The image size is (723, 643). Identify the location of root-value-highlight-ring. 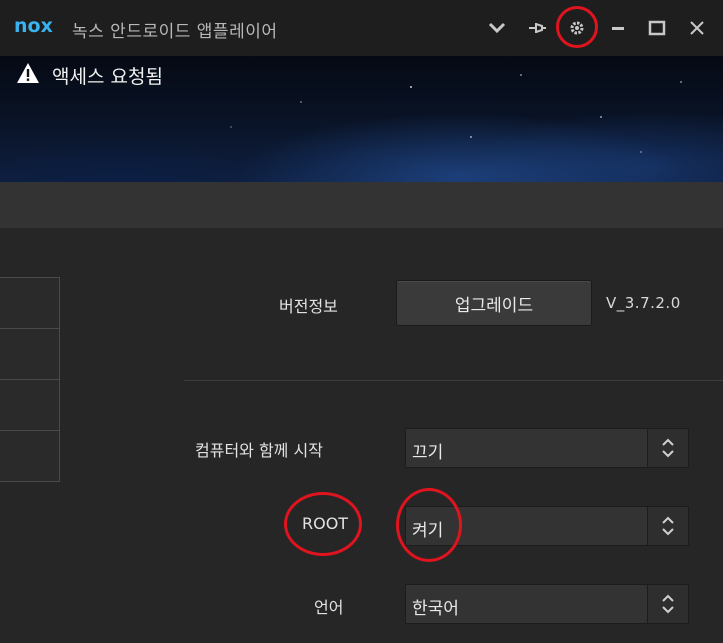
(429, 525).